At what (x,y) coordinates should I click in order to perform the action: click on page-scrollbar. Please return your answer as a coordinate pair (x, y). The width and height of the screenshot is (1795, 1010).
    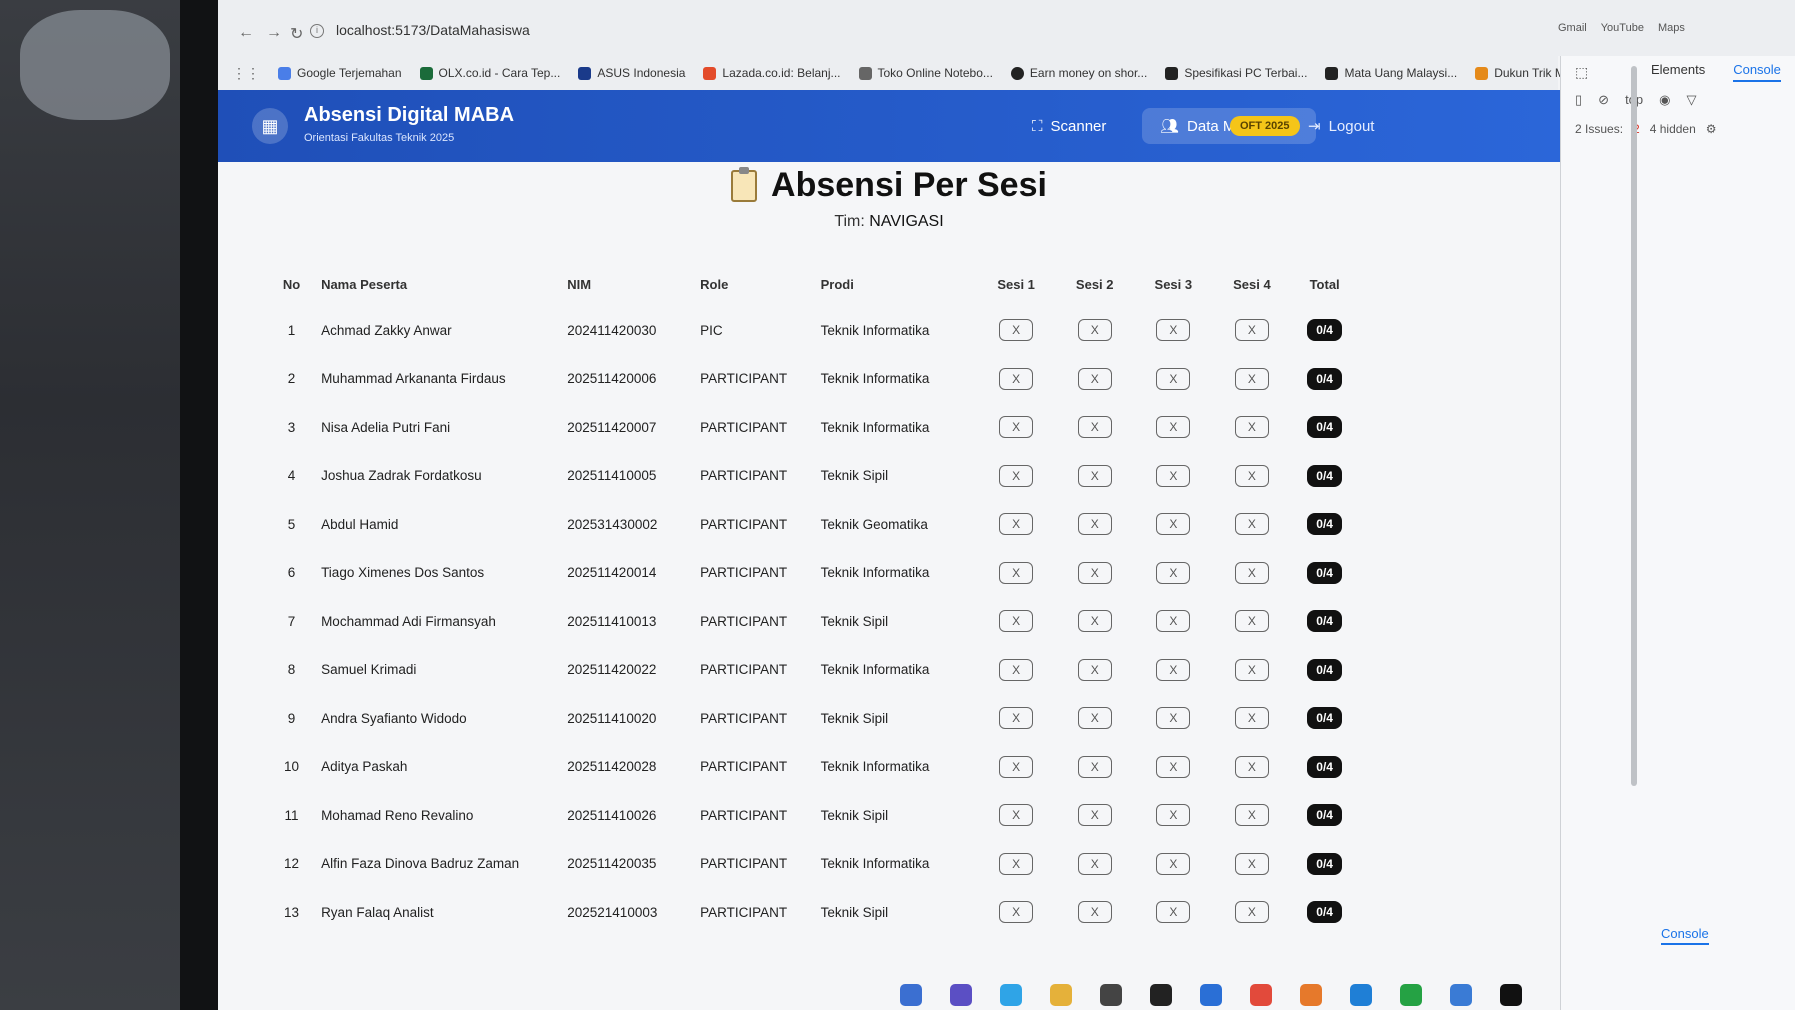
    Looking at the image, I should click on (1634, 426).